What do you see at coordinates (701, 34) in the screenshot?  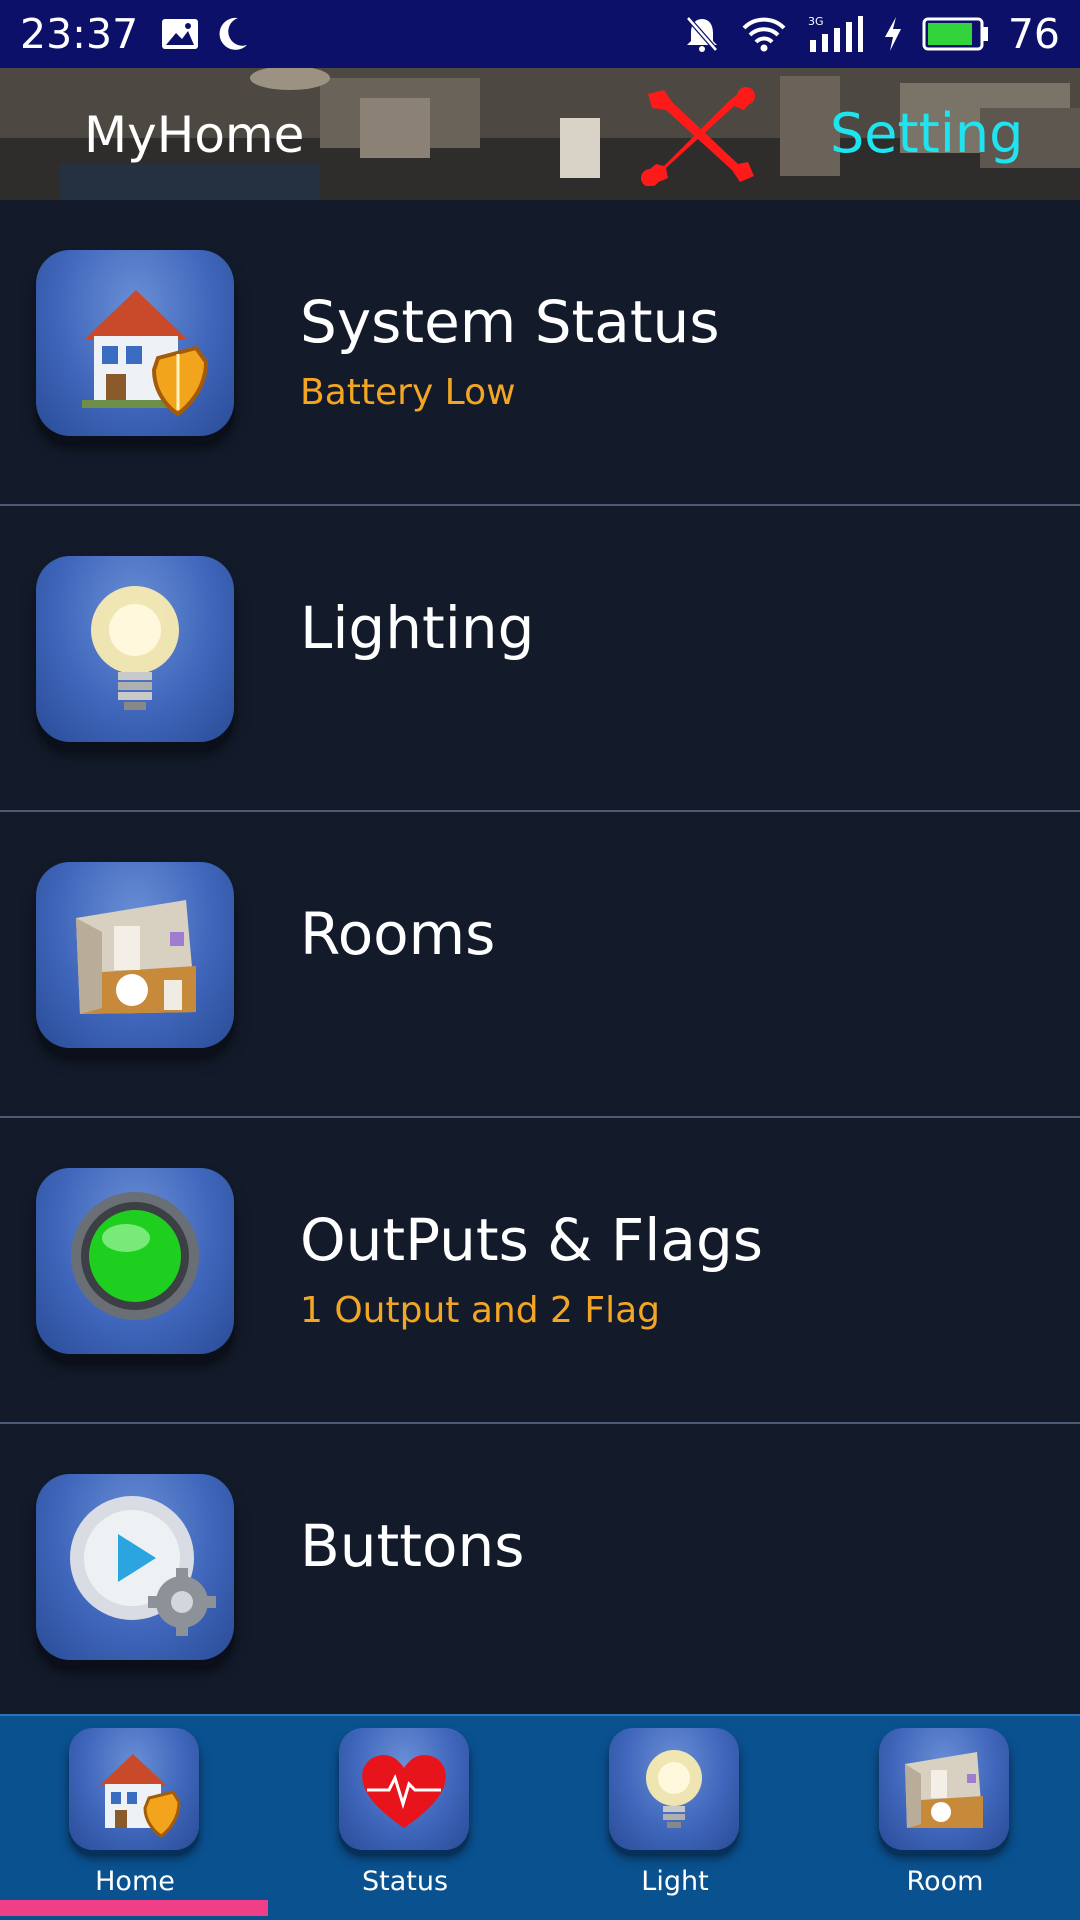 I see `bell-muted-icon` at bounding box center [701, 34].